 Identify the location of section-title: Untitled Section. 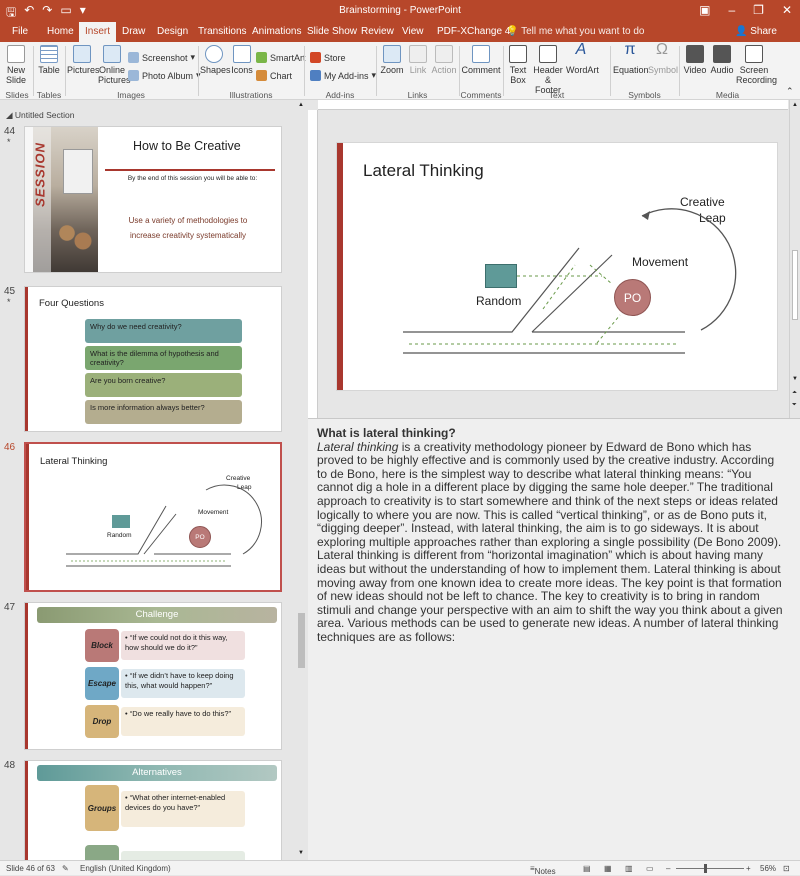
(44, 115).